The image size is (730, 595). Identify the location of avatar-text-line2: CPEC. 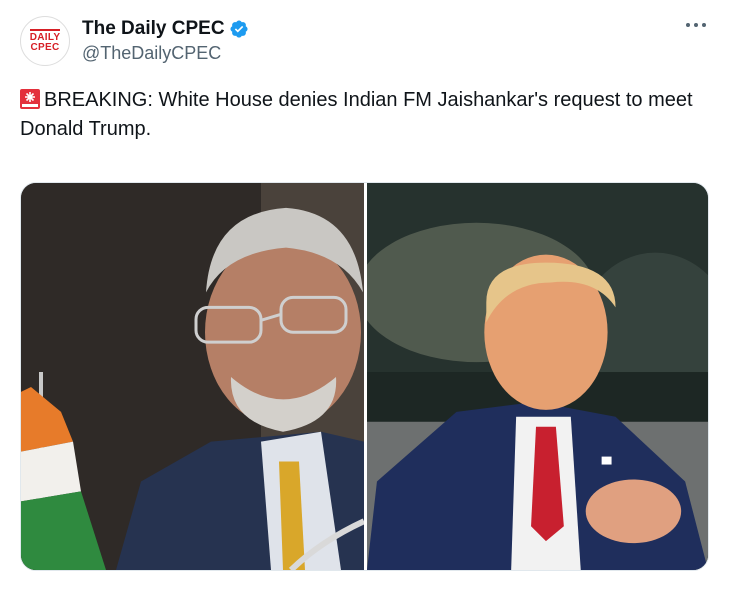
(45, 47).